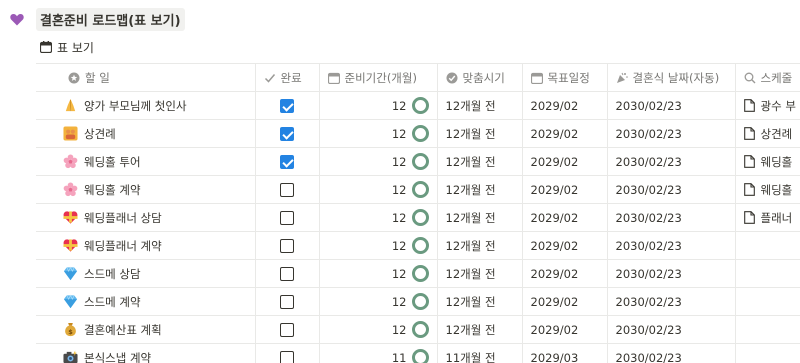 The image size is (800, 363). I want to click on column-header-schedule: 스케줄, so click(767, 77).